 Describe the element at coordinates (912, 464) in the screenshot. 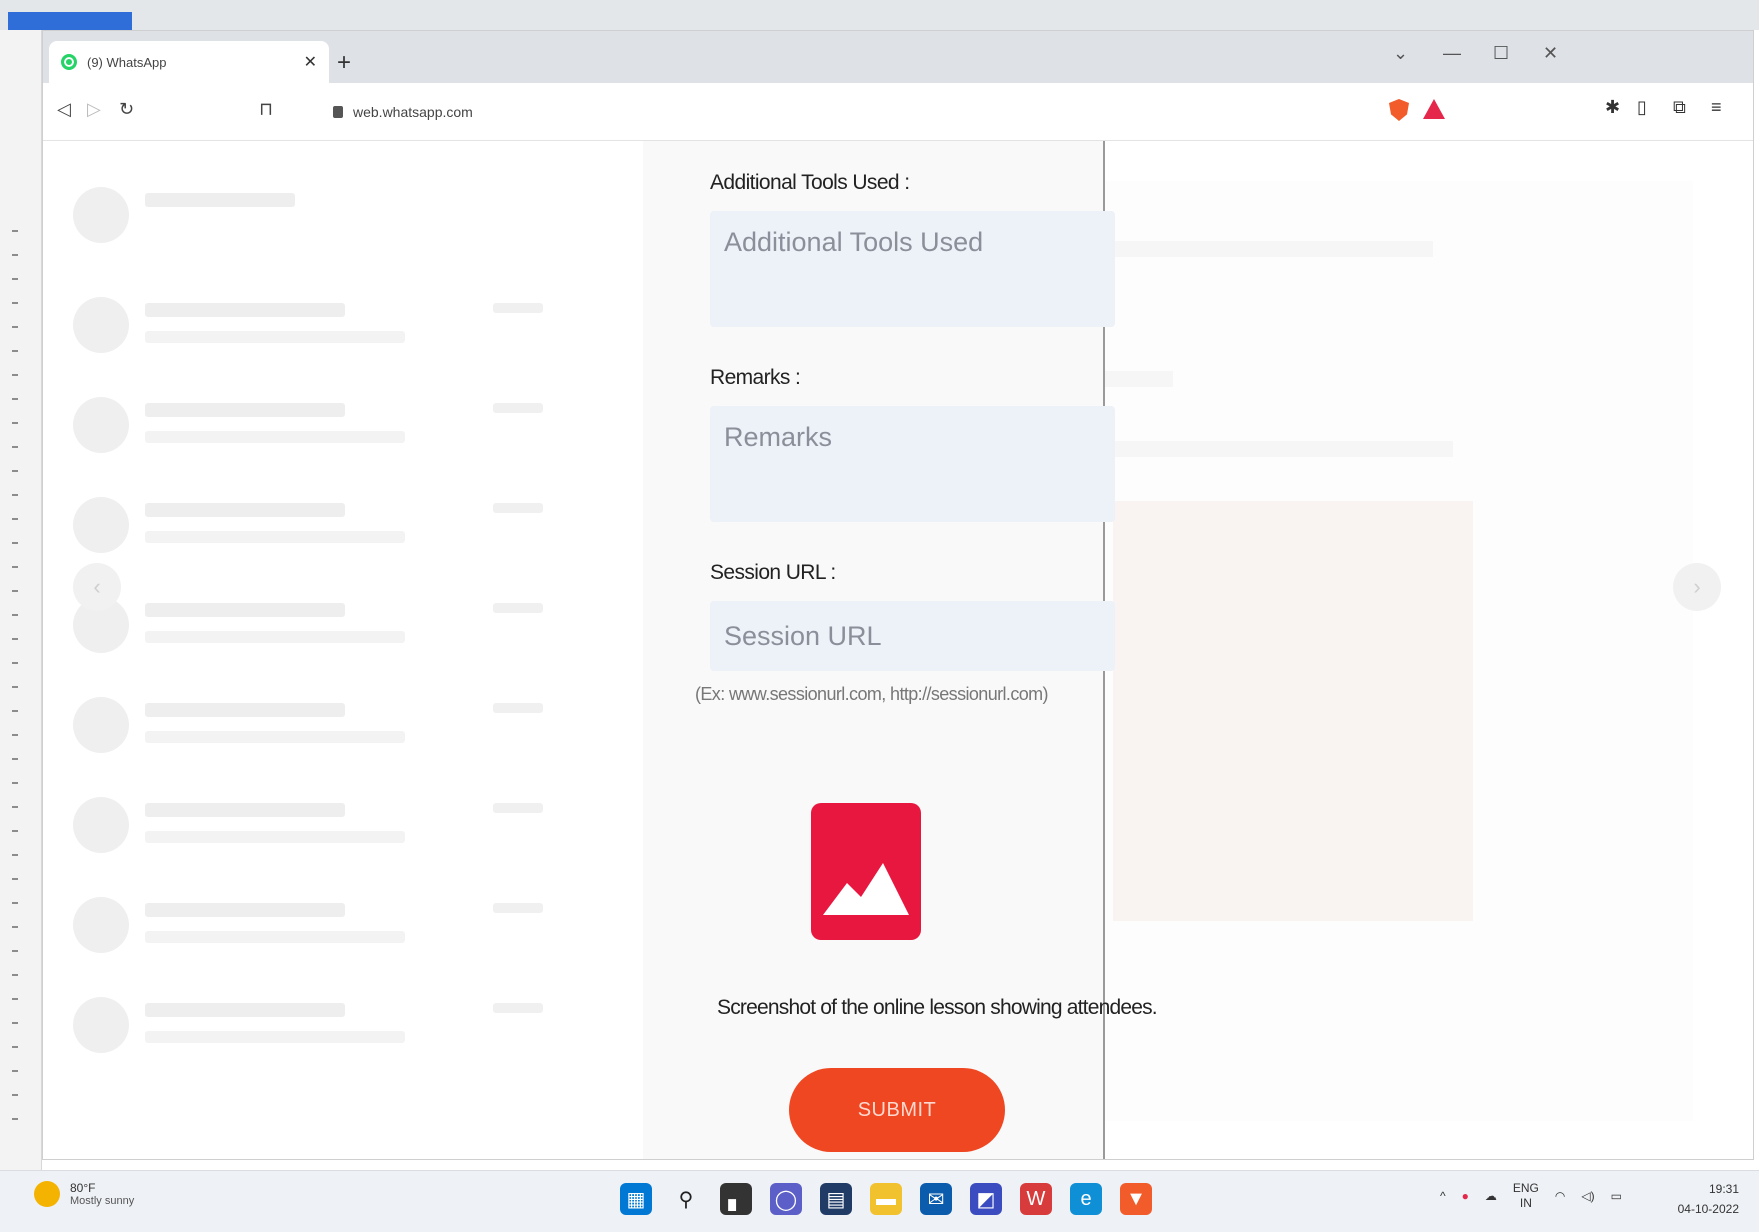

I see `remarks-input` at that location.